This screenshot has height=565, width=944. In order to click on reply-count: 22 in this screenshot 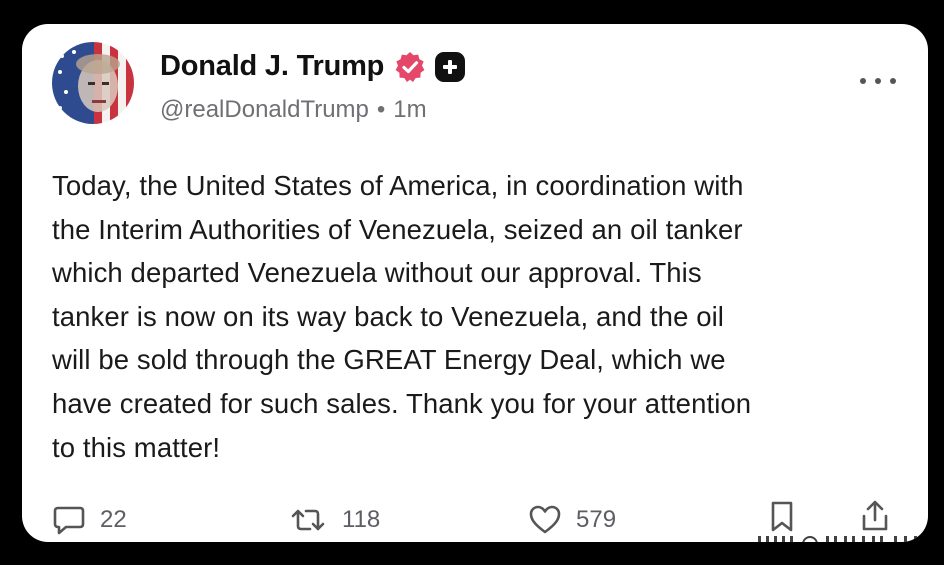, I will do `click(113, 519)`.